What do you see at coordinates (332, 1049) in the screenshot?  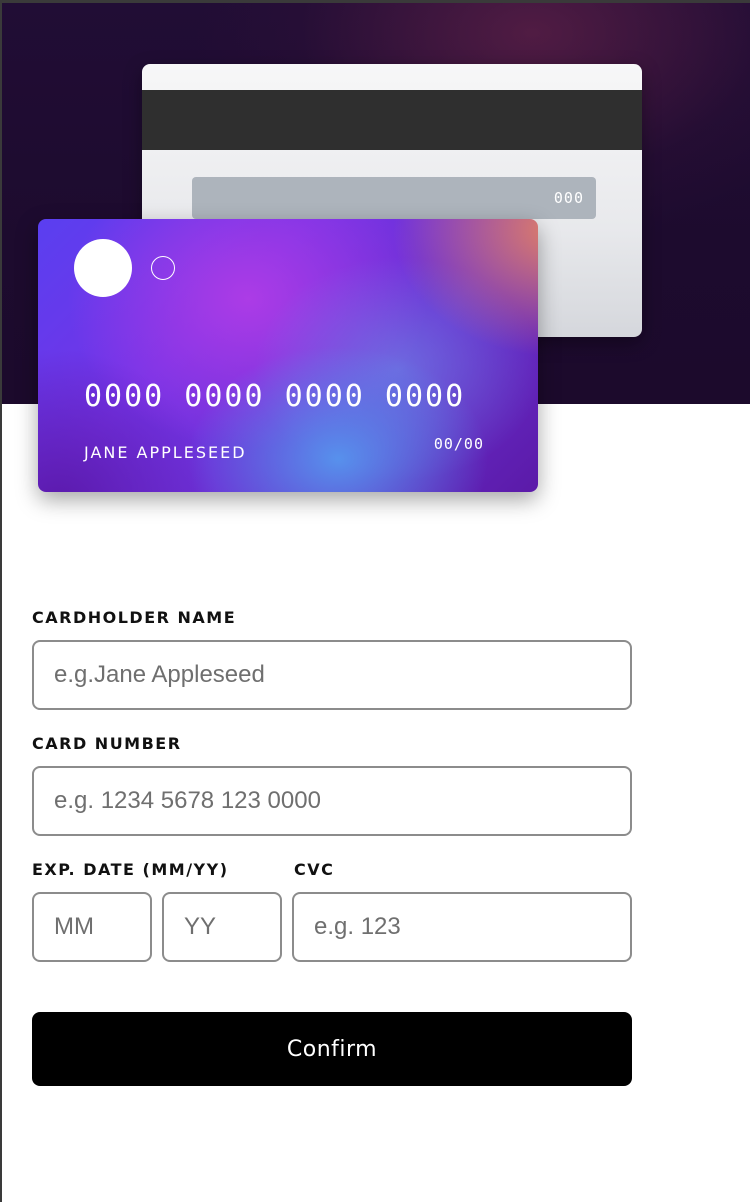 I see `confirm-button: Confirm` at bounding box center [332, 1049].